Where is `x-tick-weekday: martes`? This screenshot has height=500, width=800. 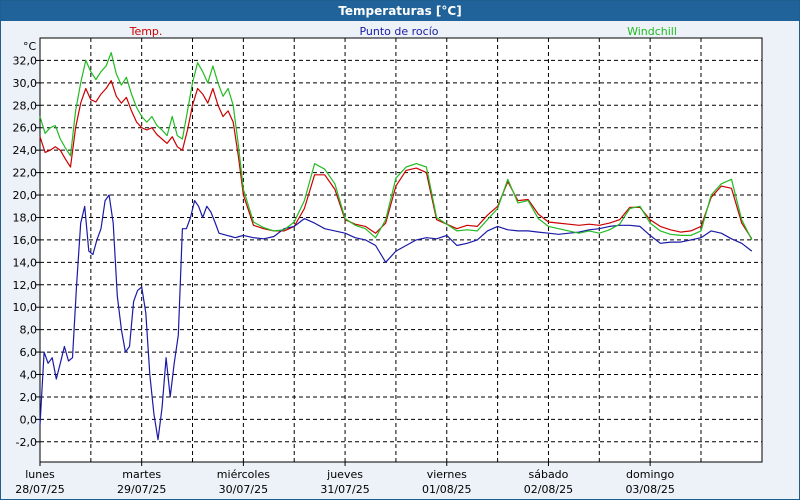
x-tick-weekday: martes is located at coordinates (141, 474).